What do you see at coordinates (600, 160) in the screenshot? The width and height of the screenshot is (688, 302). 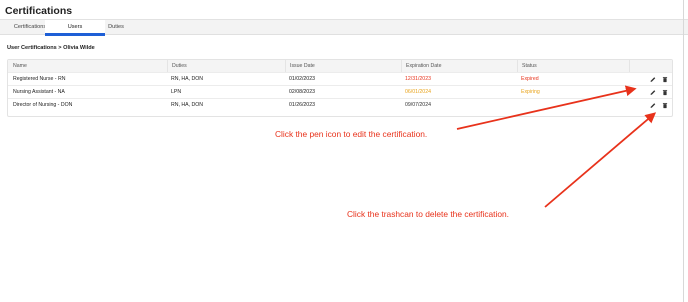 I see `delete-arrow` at bounding box center [600, 160].